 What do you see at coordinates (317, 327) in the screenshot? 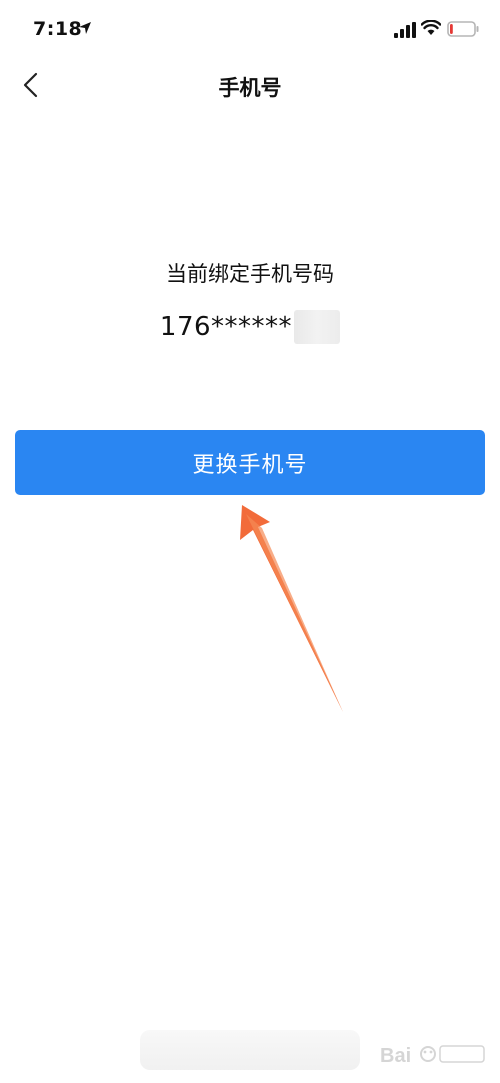
I see `phone-number-blur` at bounding box center [317, 327].